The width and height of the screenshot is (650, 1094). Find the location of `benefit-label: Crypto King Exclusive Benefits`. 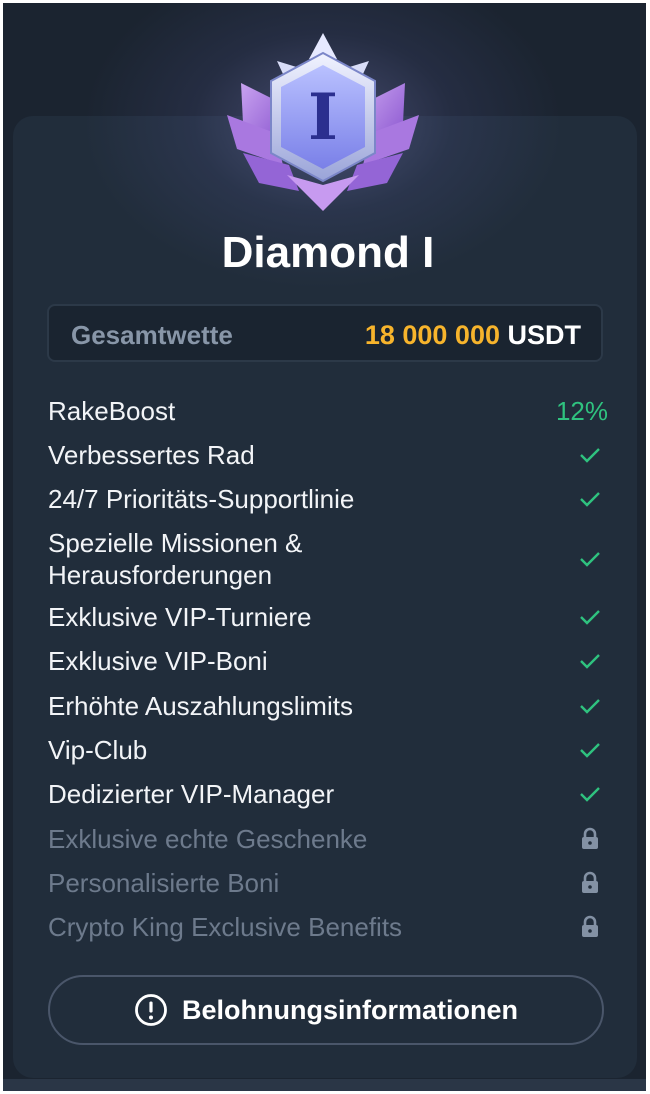

benefit-label: Crypto King Exclusive Benefits is located at coordinates (225, 927).